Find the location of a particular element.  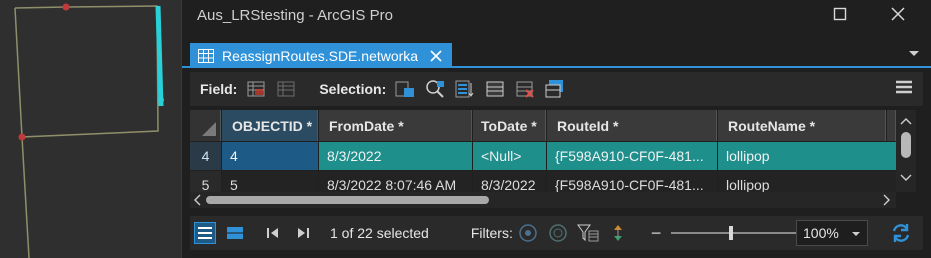

field-label: Field: is located at coordinates (219, 89).